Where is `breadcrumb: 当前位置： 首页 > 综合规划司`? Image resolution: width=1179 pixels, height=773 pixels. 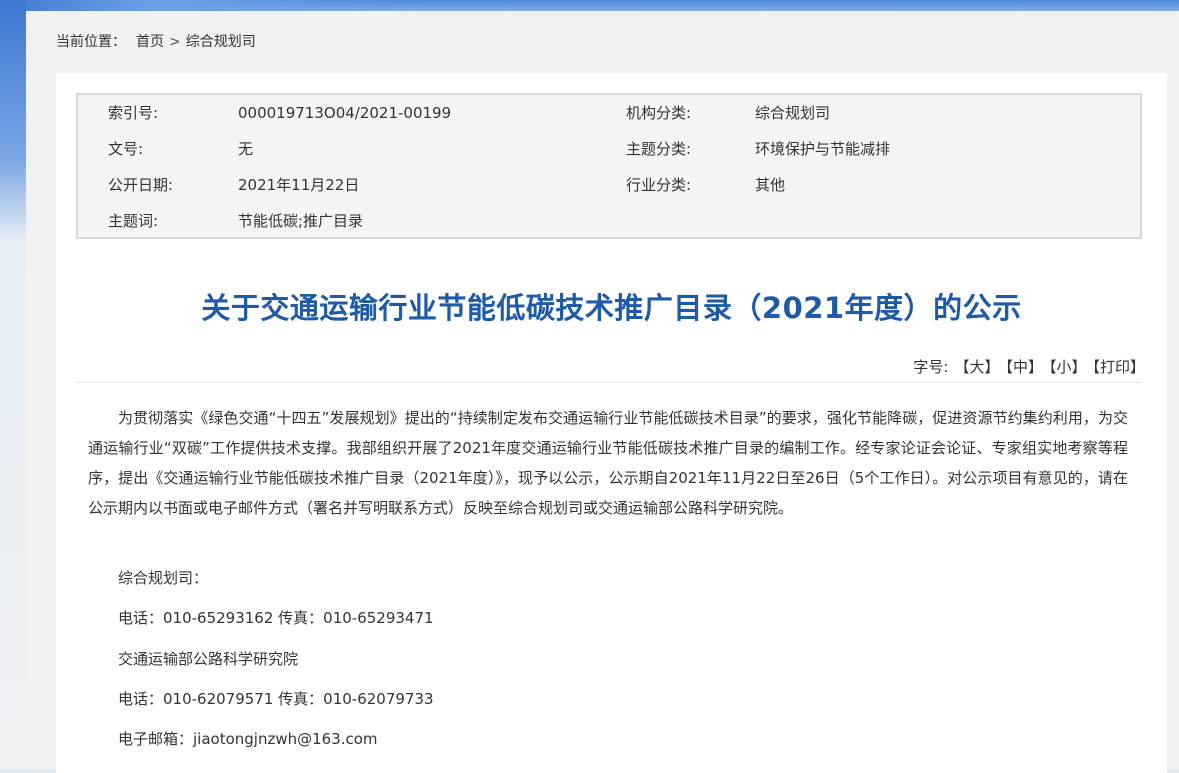 breadcrumb: 当前位置： 首页 > 综合规划司 is located at coordinates (156, 42).